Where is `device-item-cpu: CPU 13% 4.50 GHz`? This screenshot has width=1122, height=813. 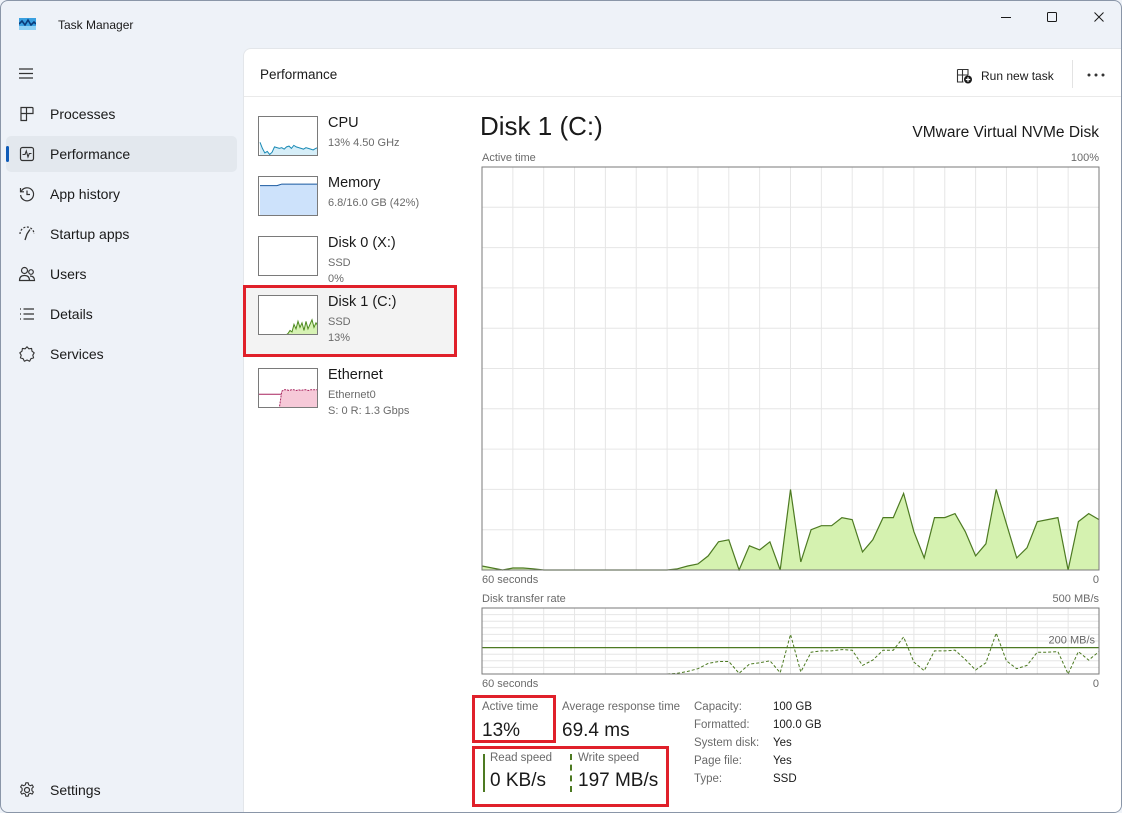 device-item-cpu: CPU 13% 4.50 GHz is located at coordinates (350, 142).